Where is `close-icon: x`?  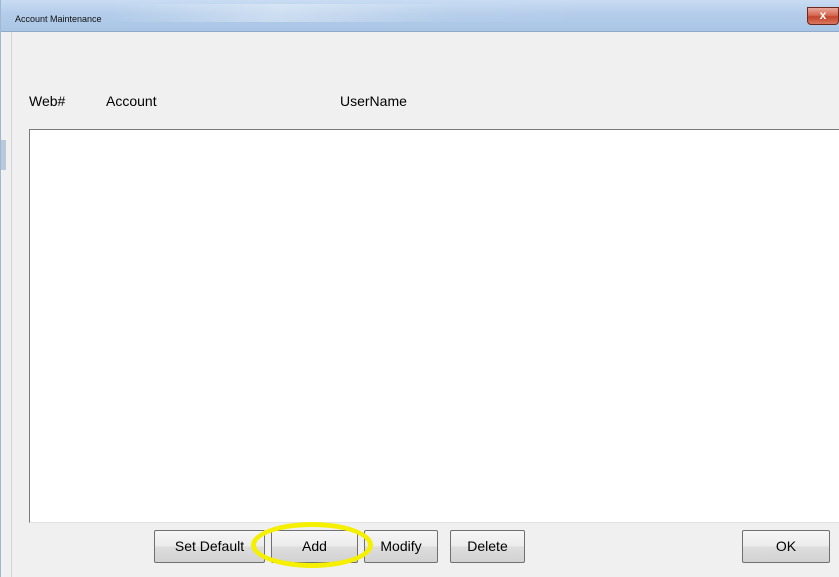 close-icon: x is located at coordinates (823, 15).